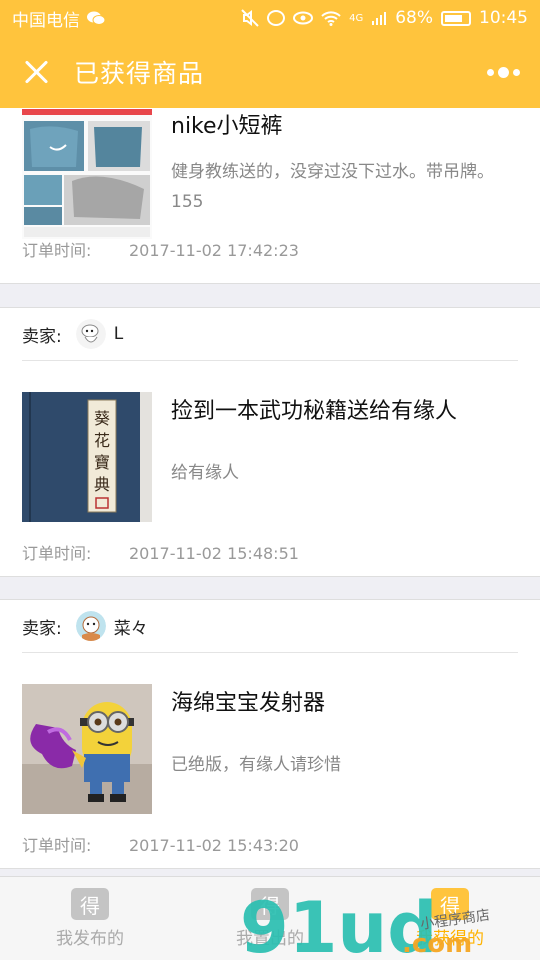 This screenshot has height=960, width=540. What do you see at coordinates (456, 18) in the screenshot?
I see `battery-icon` at bounding box center [456, 18].